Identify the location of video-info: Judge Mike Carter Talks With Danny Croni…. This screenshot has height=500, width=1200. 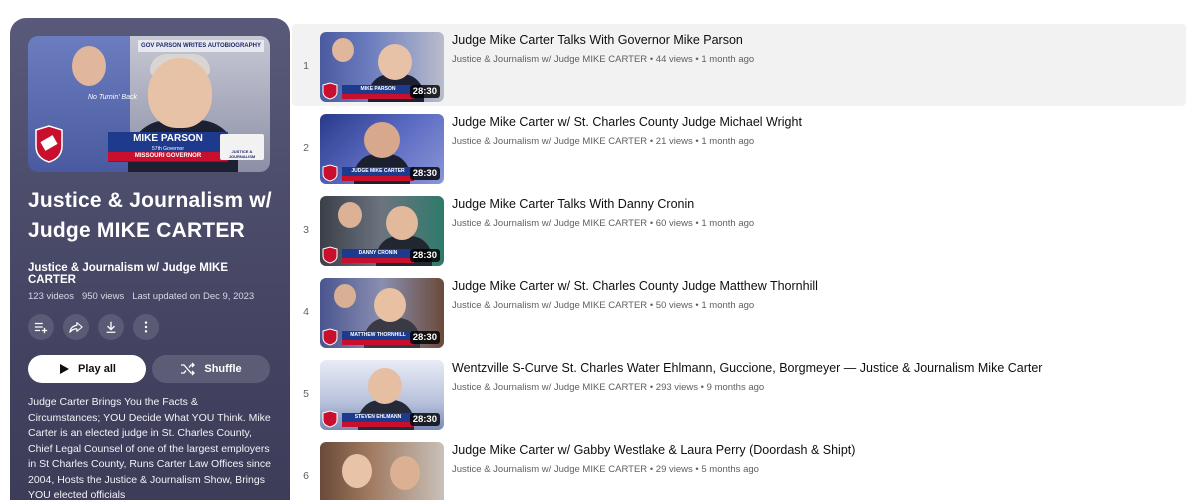
(603, 212).